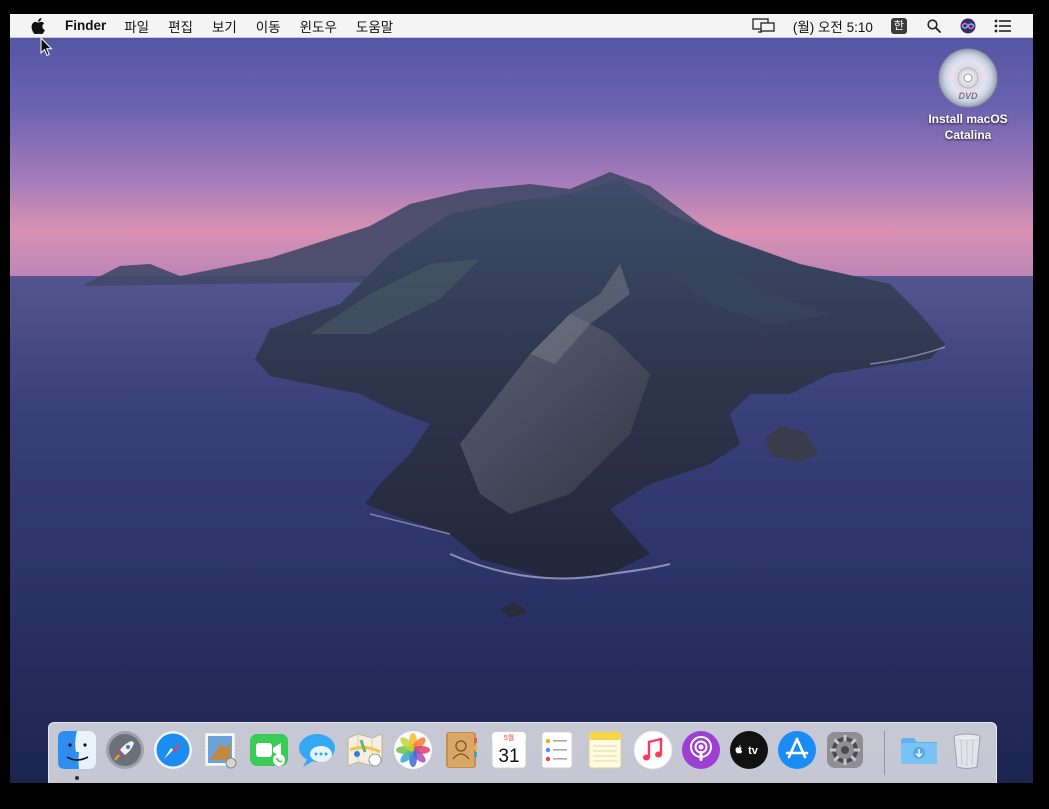 The width and height of the screenshot is (1049, 809). I want to click on podcasts-icon, so click(701, 750).